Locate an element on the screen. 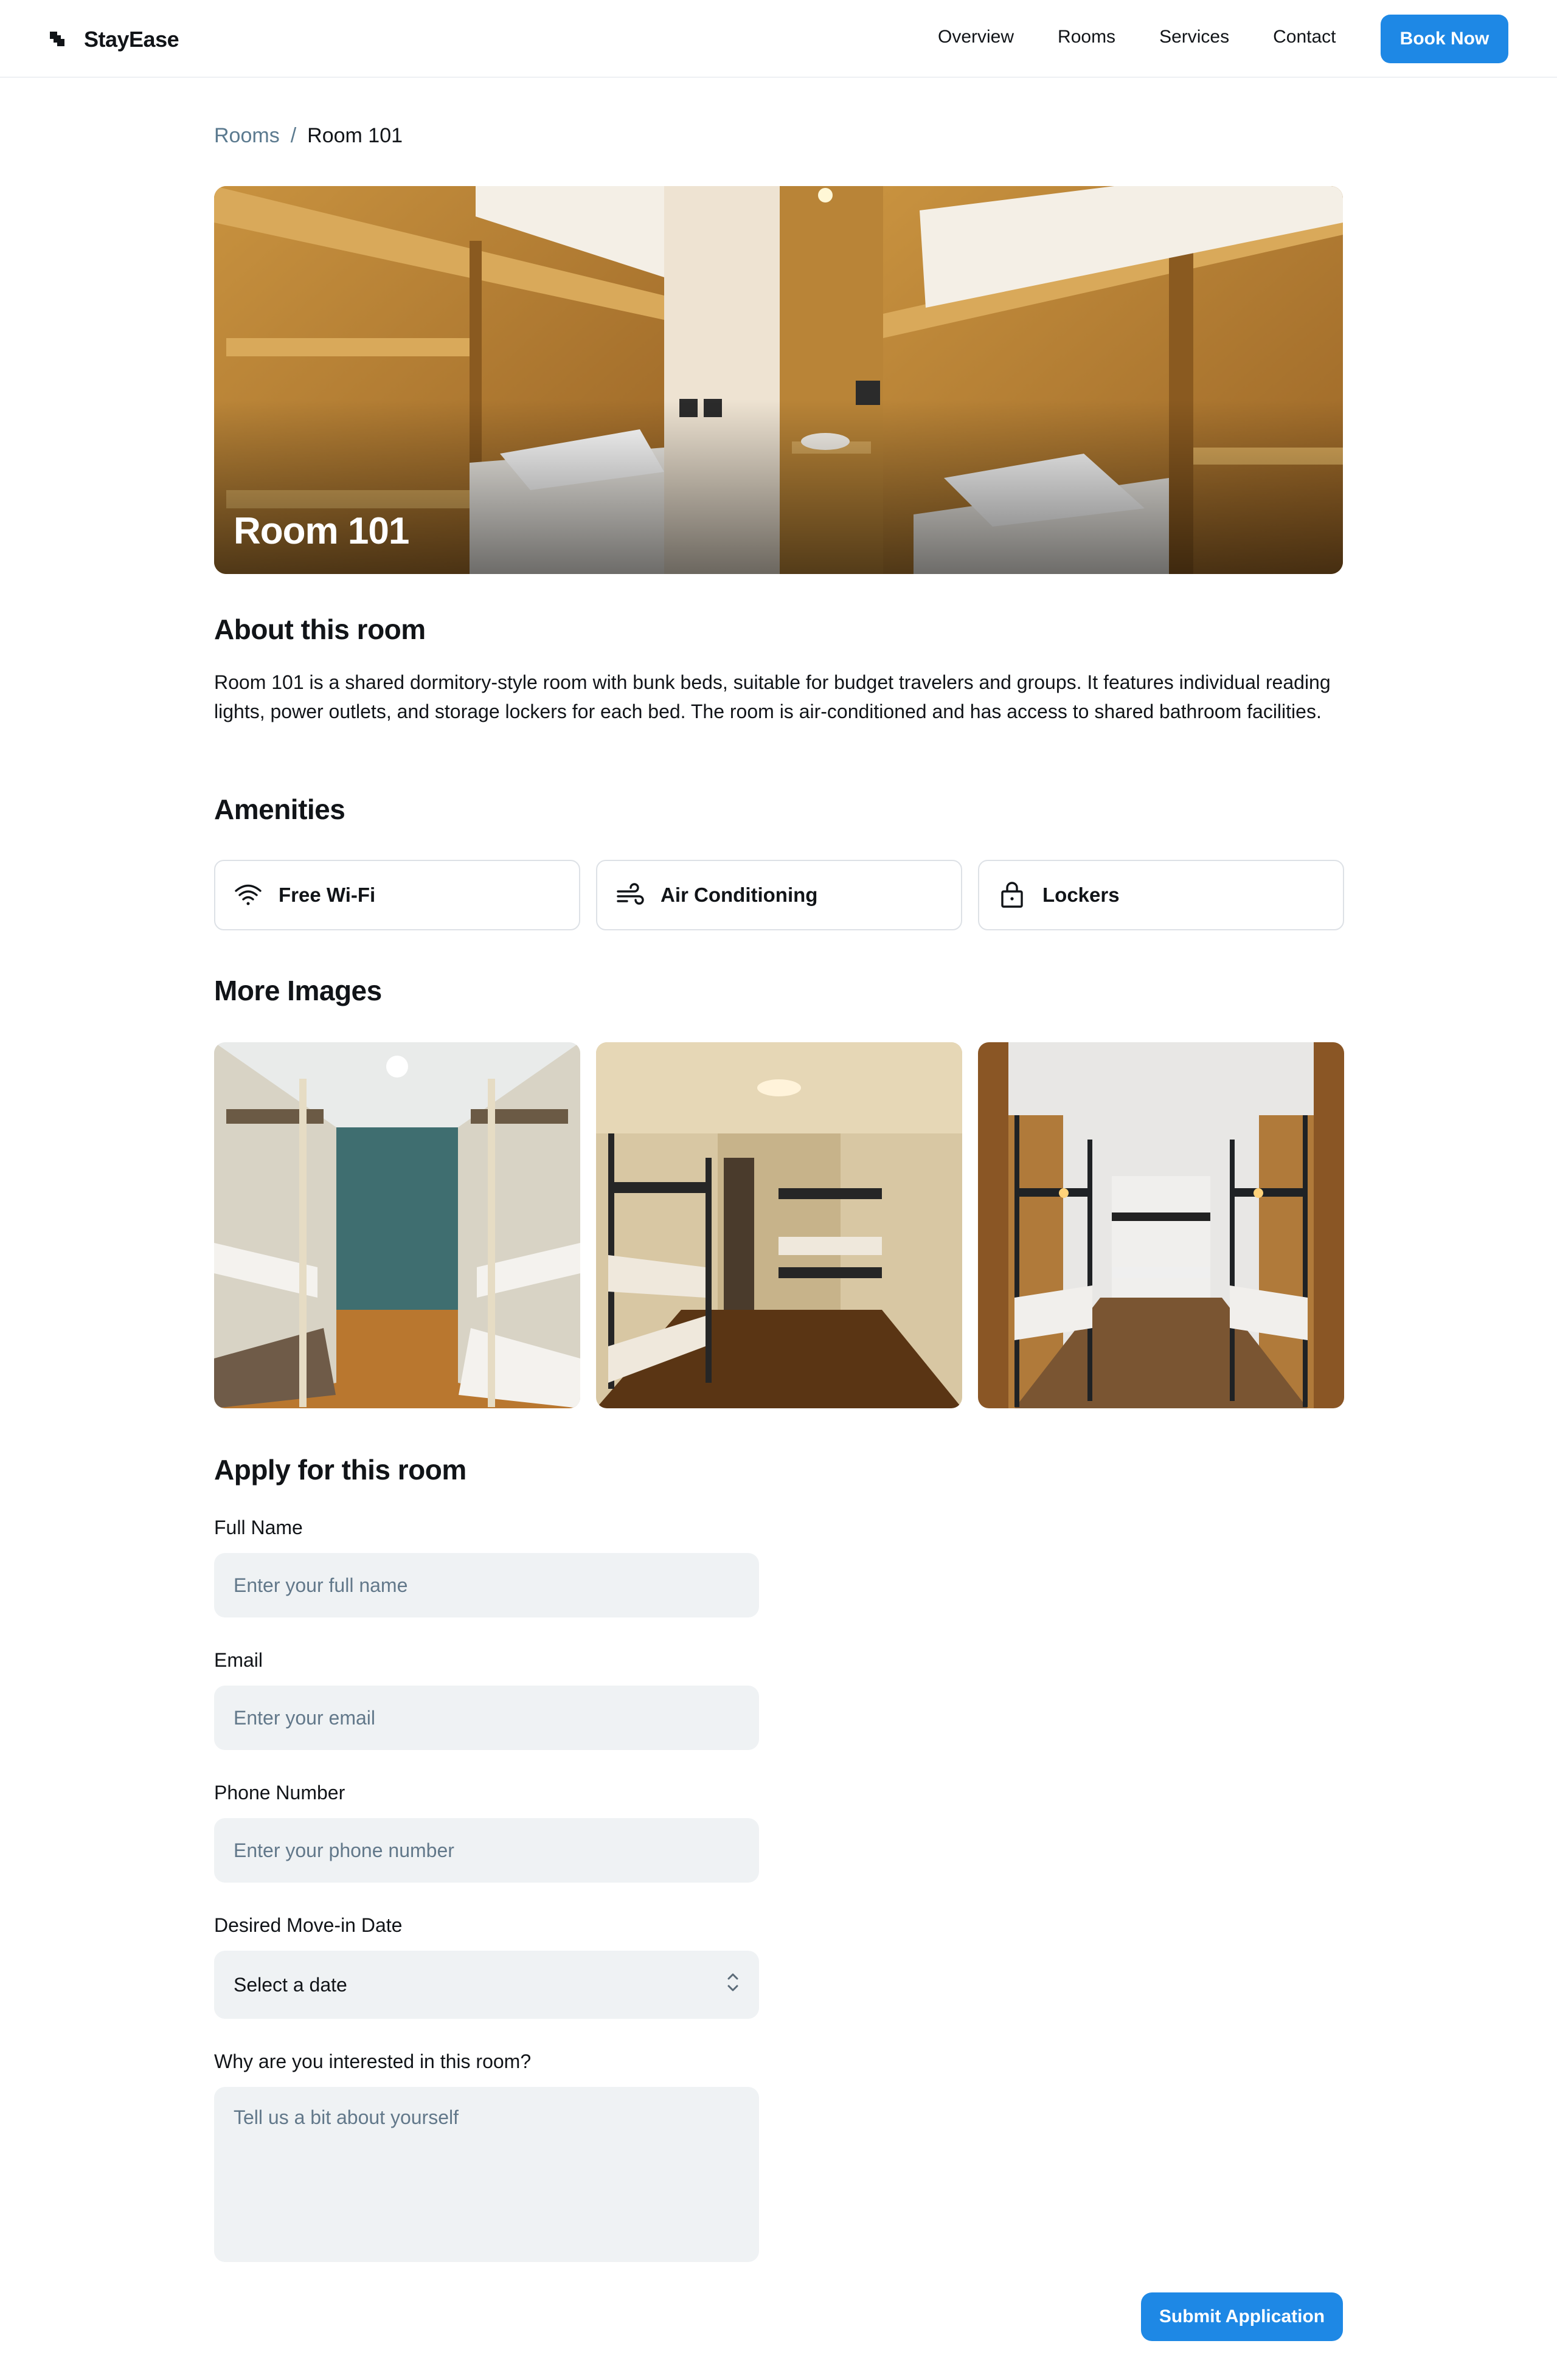  interest-reason-label: Why are you interested in this room? is located at coordinates (373, 2061).